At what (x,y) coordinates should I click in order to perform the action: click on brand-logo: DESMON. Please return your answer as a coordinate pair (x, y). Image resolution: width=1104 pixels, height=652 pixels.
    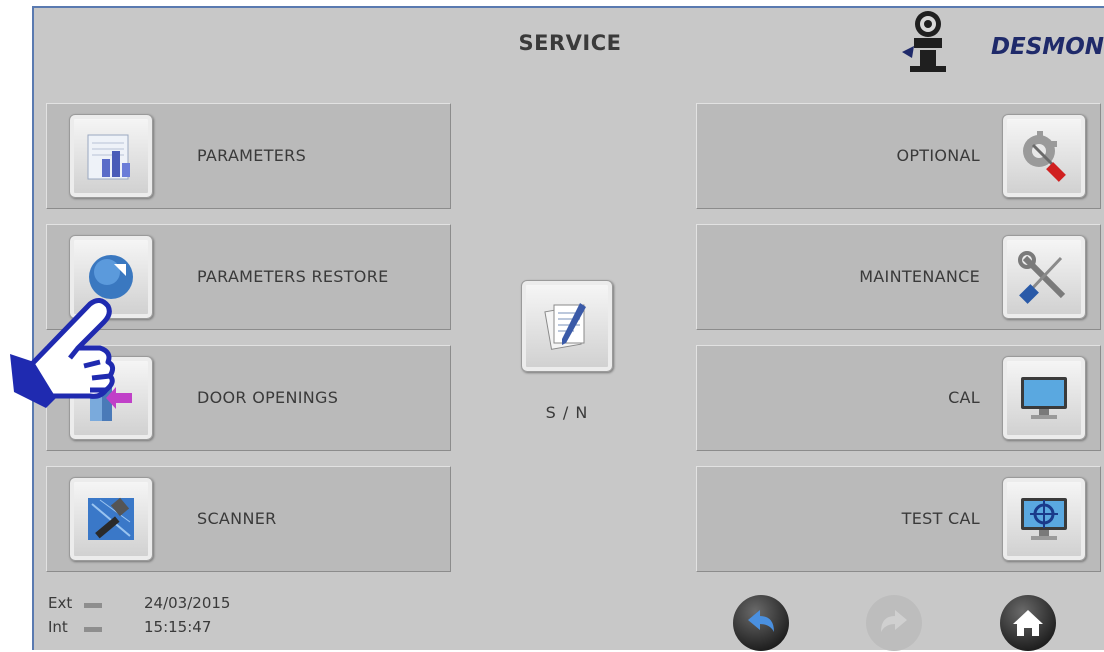
    Looking at the image, I should click on (1001, 43).